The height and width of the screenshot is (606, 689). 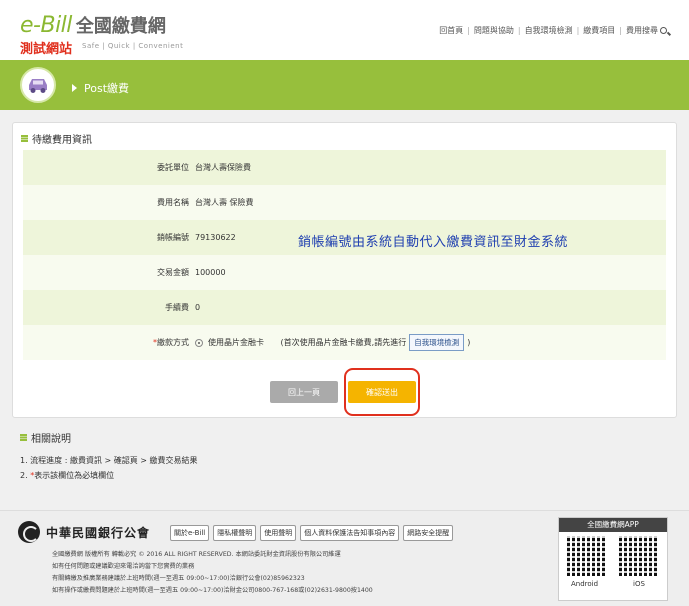 I want to click on nav-items: 繳費項目, so click(x=599, y=30).